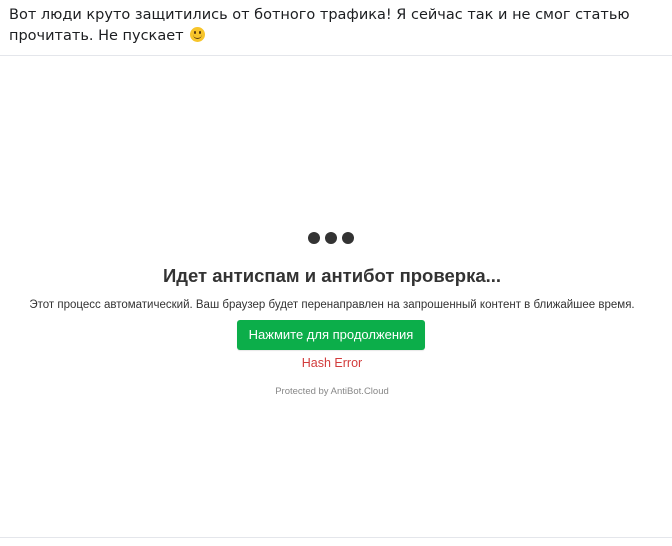  Describe the element at coordinates (332, 391) in the screenshot. I see `protected-by-footer: Protected by AntiBot.Cloud` at that location.